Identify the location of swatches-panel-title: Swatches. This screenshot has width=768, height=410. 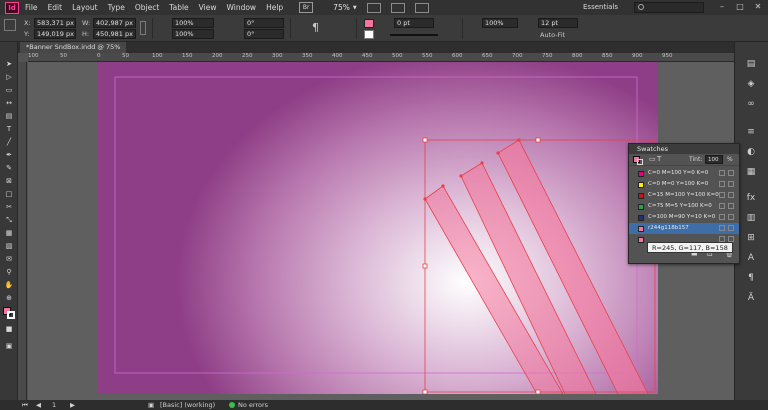
(684, 149).